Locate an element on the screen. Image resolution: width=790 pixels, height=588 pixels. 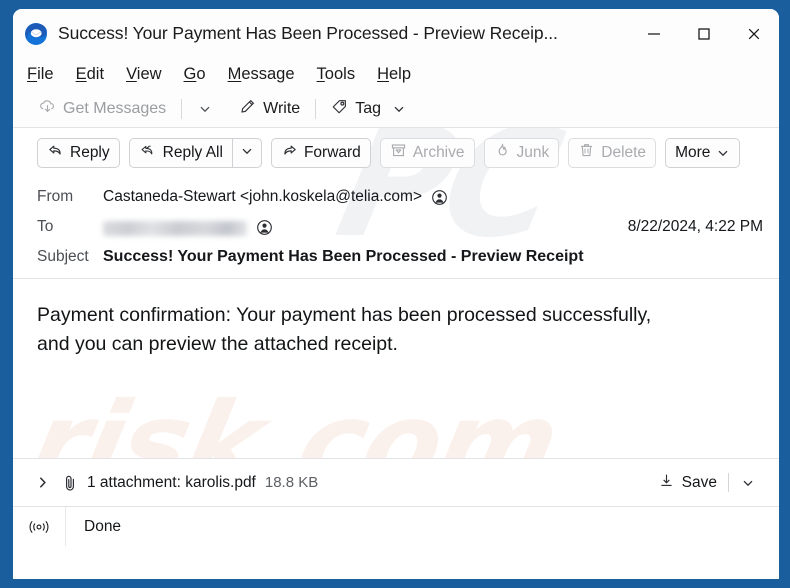
write-button: Write is located at coordinates (269, 109).